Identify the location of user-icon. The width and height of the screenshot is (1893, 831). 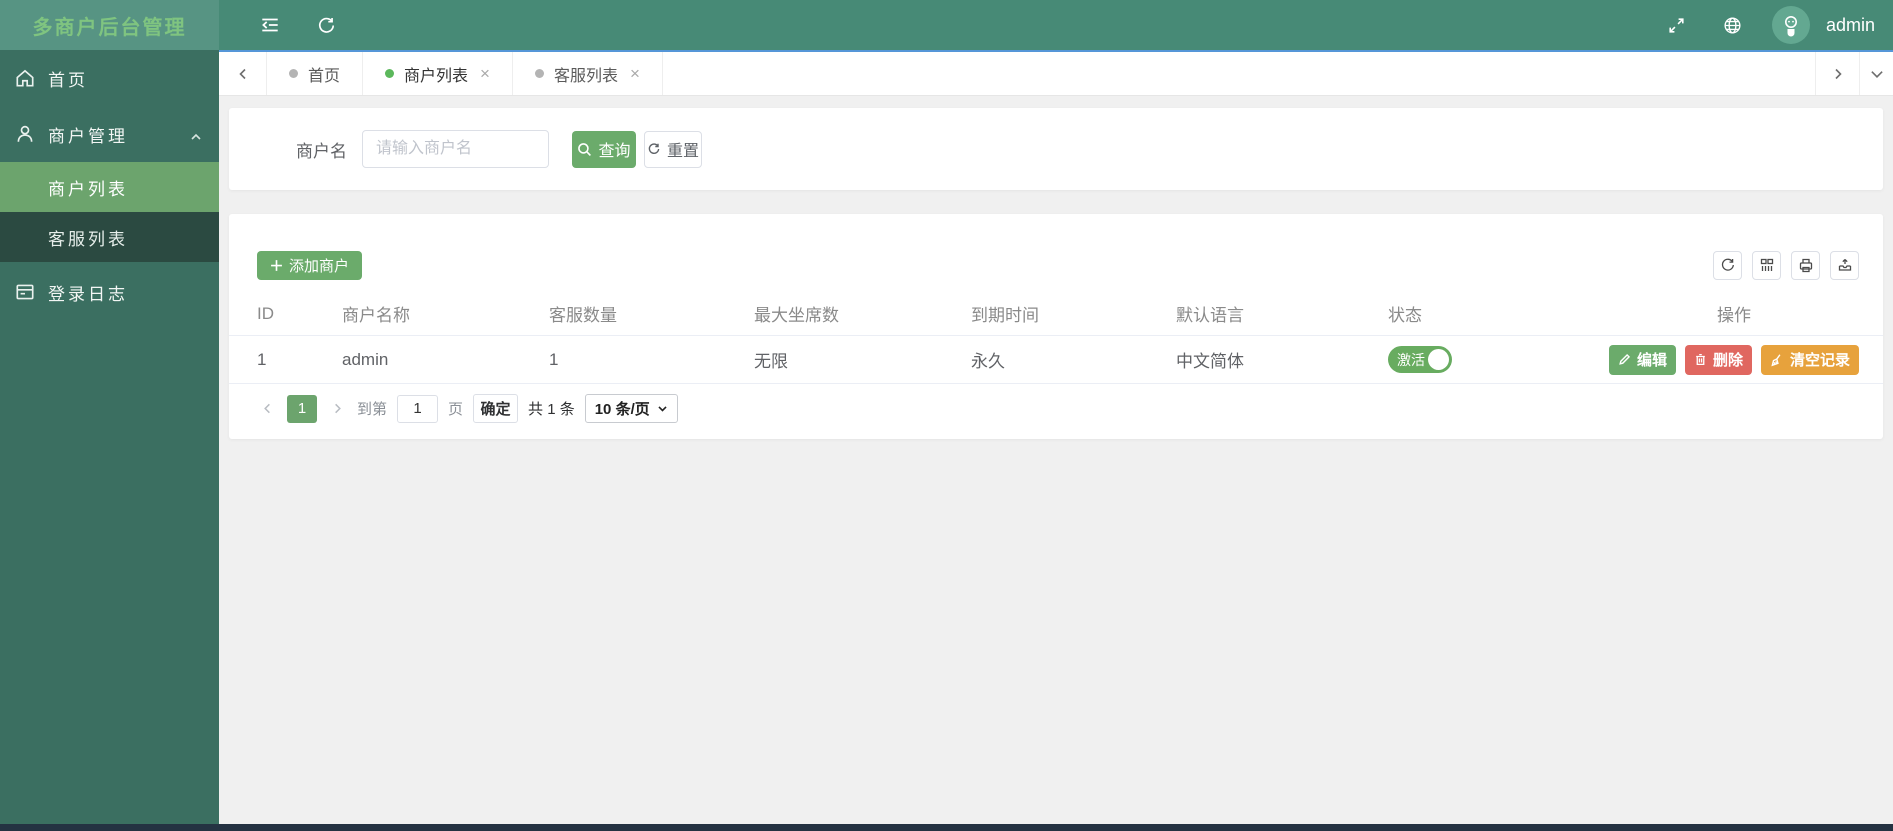
(25, 134).